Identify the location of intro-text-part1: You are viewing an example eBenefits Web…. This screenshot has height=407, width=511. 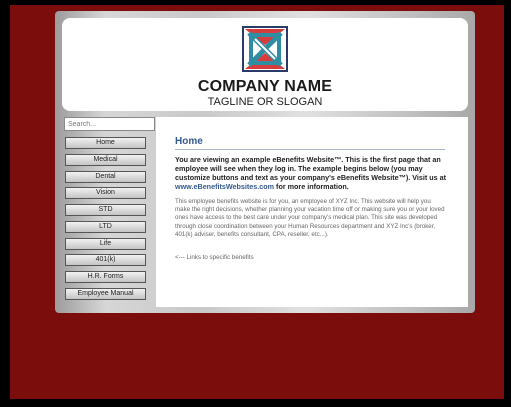
(311, 168).